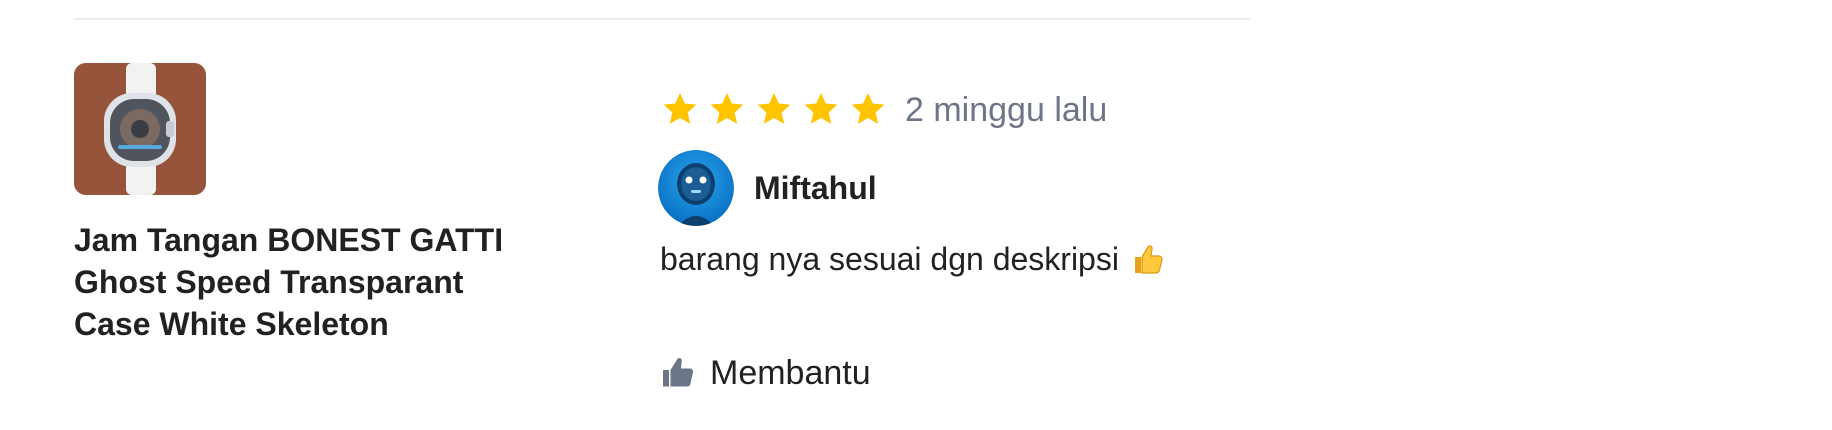  I want to click on helpful-button: Membantu, so click(765, 373).